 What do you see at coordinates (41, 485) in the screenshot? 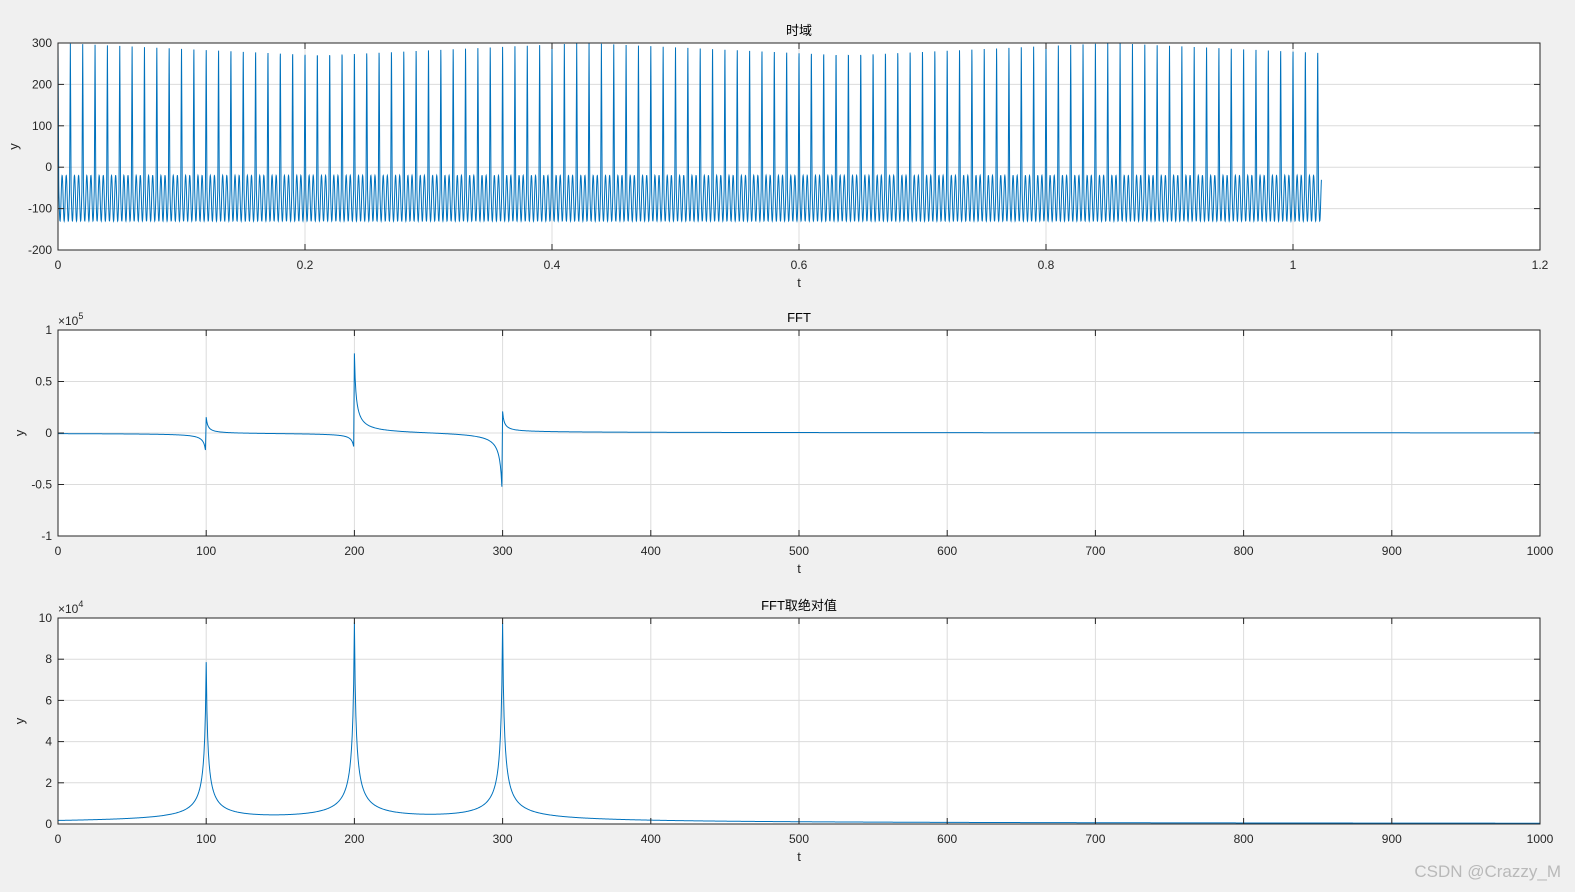
I see `y-tick-label: -0.5` at bounding box center [41, 485].